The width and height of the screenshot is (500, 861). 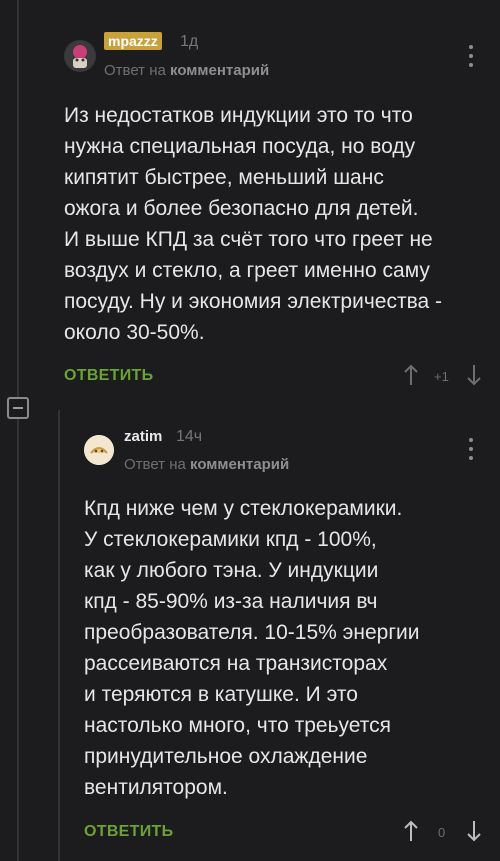 I want to click on comment-time: 14ч, so click(x=189, y=436).